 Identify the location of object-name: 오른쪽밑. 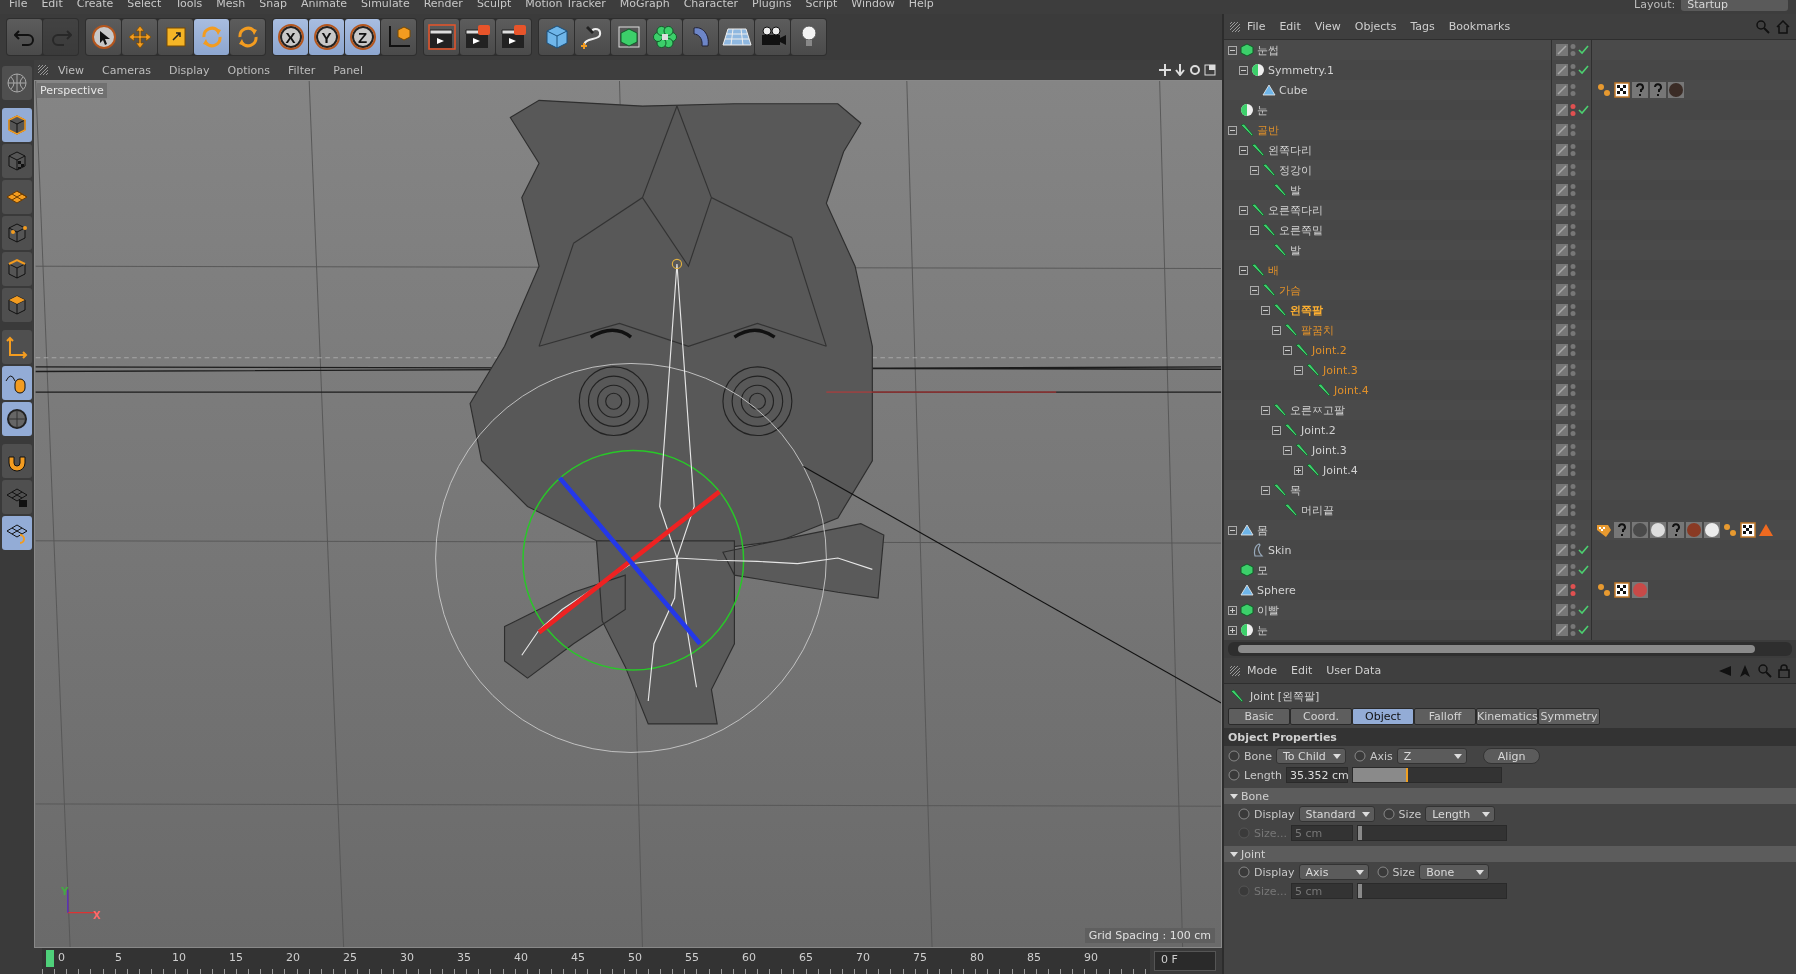
(1301, 230).